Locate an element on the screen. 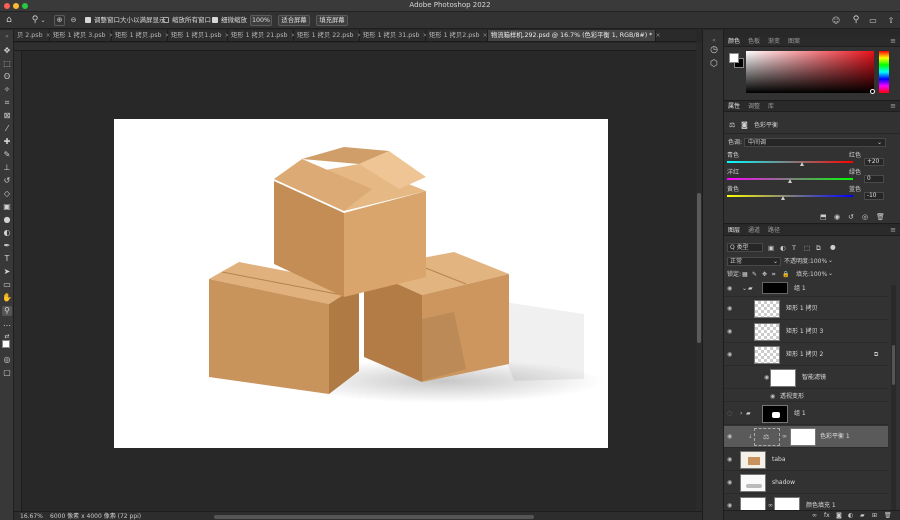 Image resolution: width=900 pixels, height=520 pixels. tool-preset-chevron-icon: ⌄ is located at coordinates (43, 20).